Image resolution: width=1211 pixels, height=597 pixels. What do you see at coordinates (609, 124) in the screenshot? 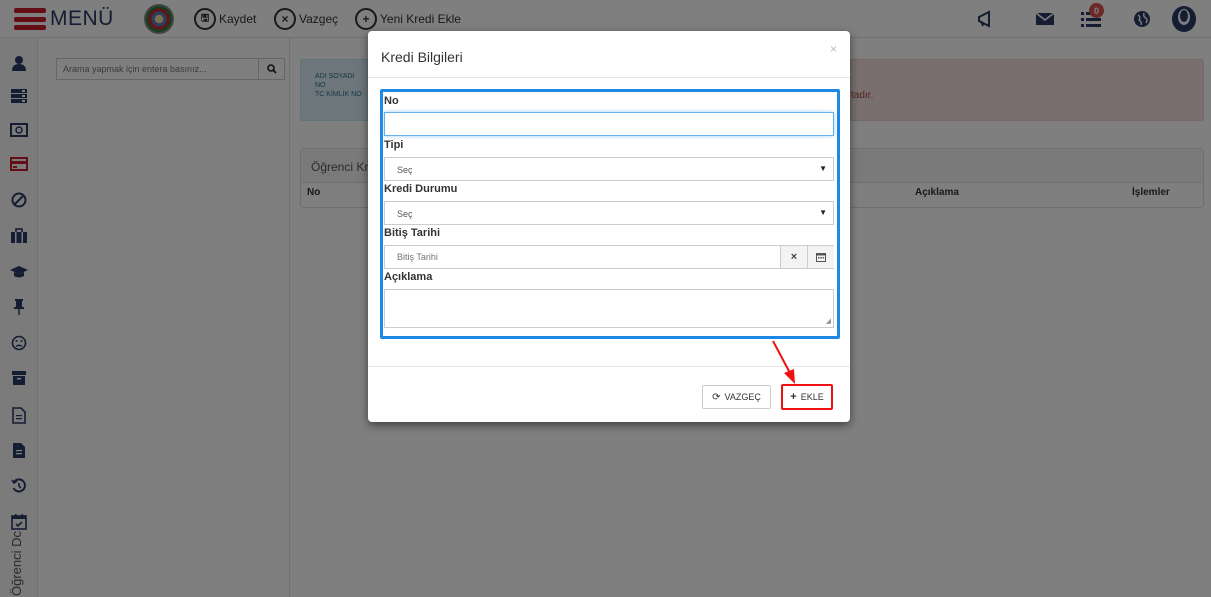
I see `no-input` at bounding box center [609, 124].